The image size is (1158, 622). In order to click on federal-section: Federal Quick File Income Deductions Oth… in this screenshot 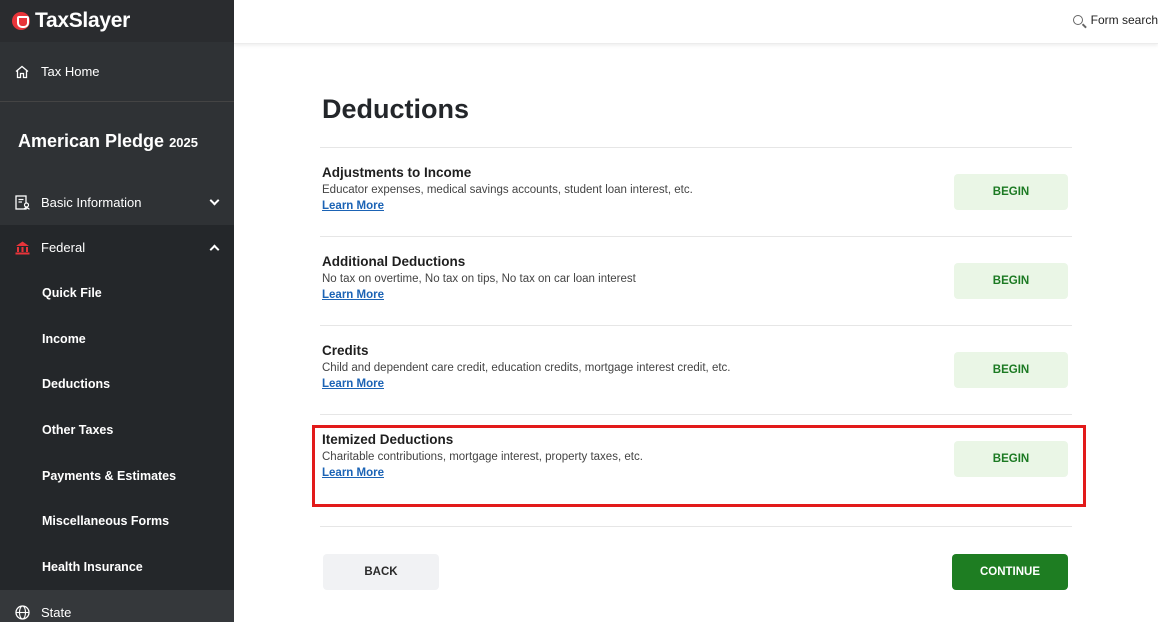, I will do `click(117, 407)`.